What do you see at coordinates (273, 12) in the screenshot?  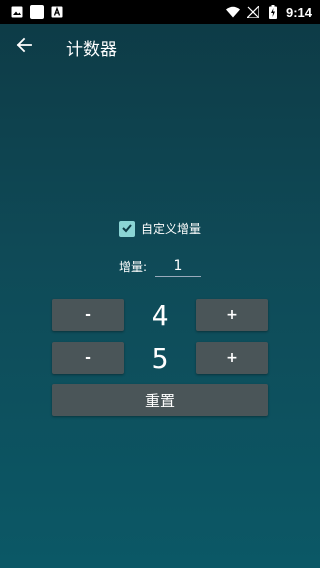 I see `battery-charging-icon` at bounding box center [273, 12].